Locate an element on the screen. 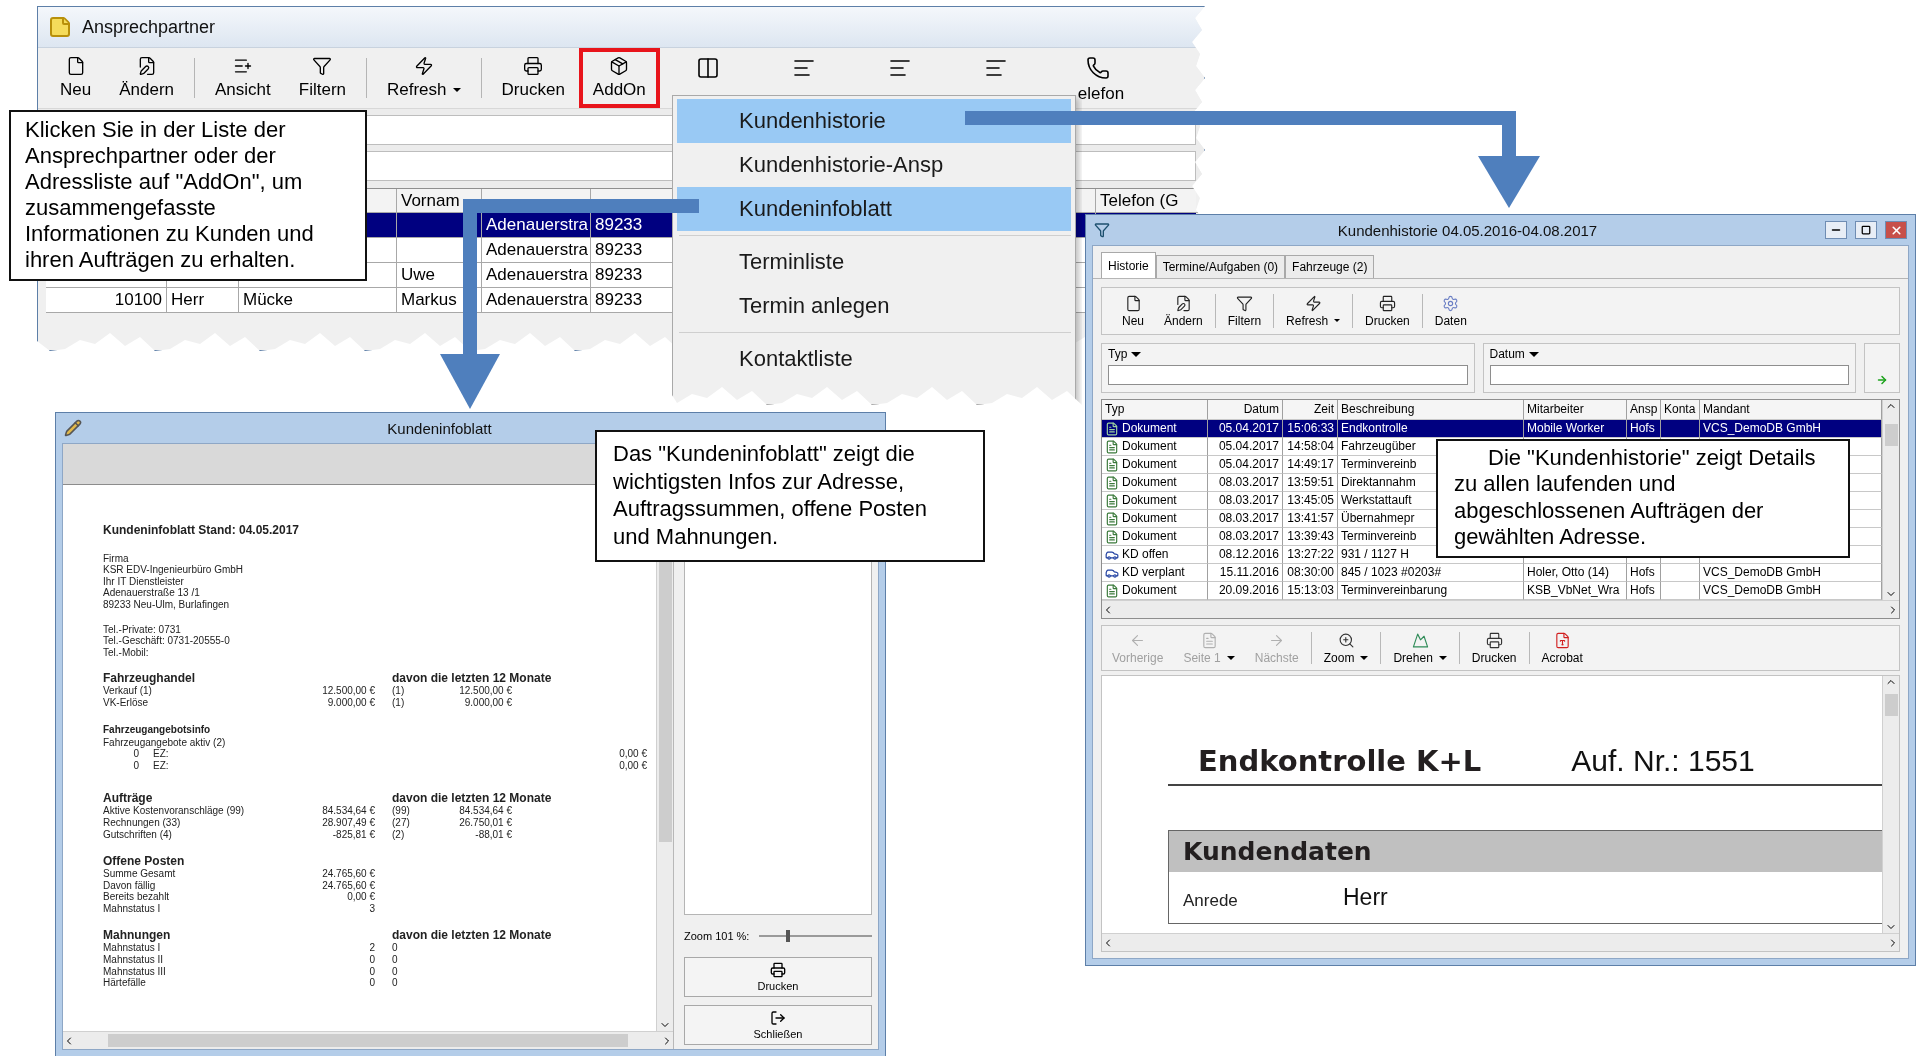  section-heading: Kundendaten is located at coordinates (1525, 851).